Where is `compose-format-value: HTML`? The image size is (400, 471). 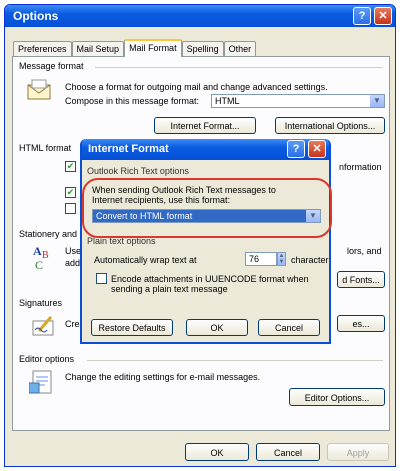
compose-format-value: HTML is located at coordinates (227, 101).